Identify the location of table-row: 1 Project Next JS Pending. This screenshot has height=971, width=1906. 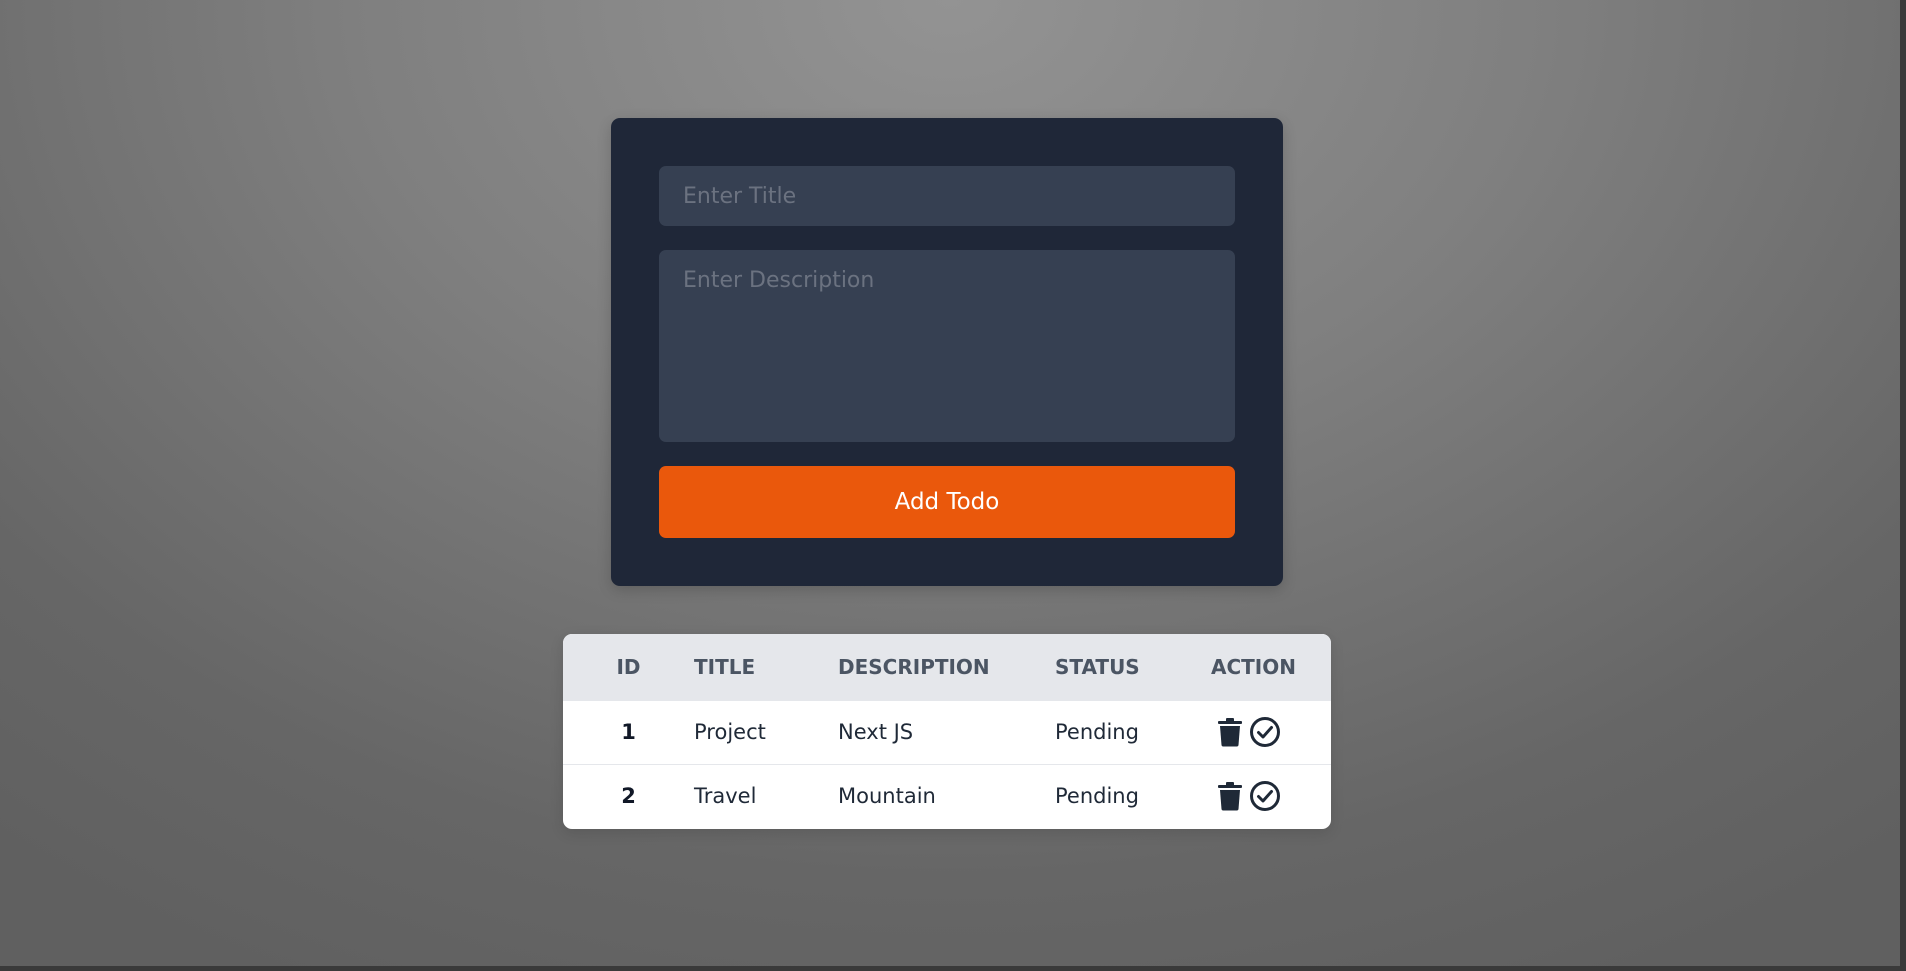
(947, 732).